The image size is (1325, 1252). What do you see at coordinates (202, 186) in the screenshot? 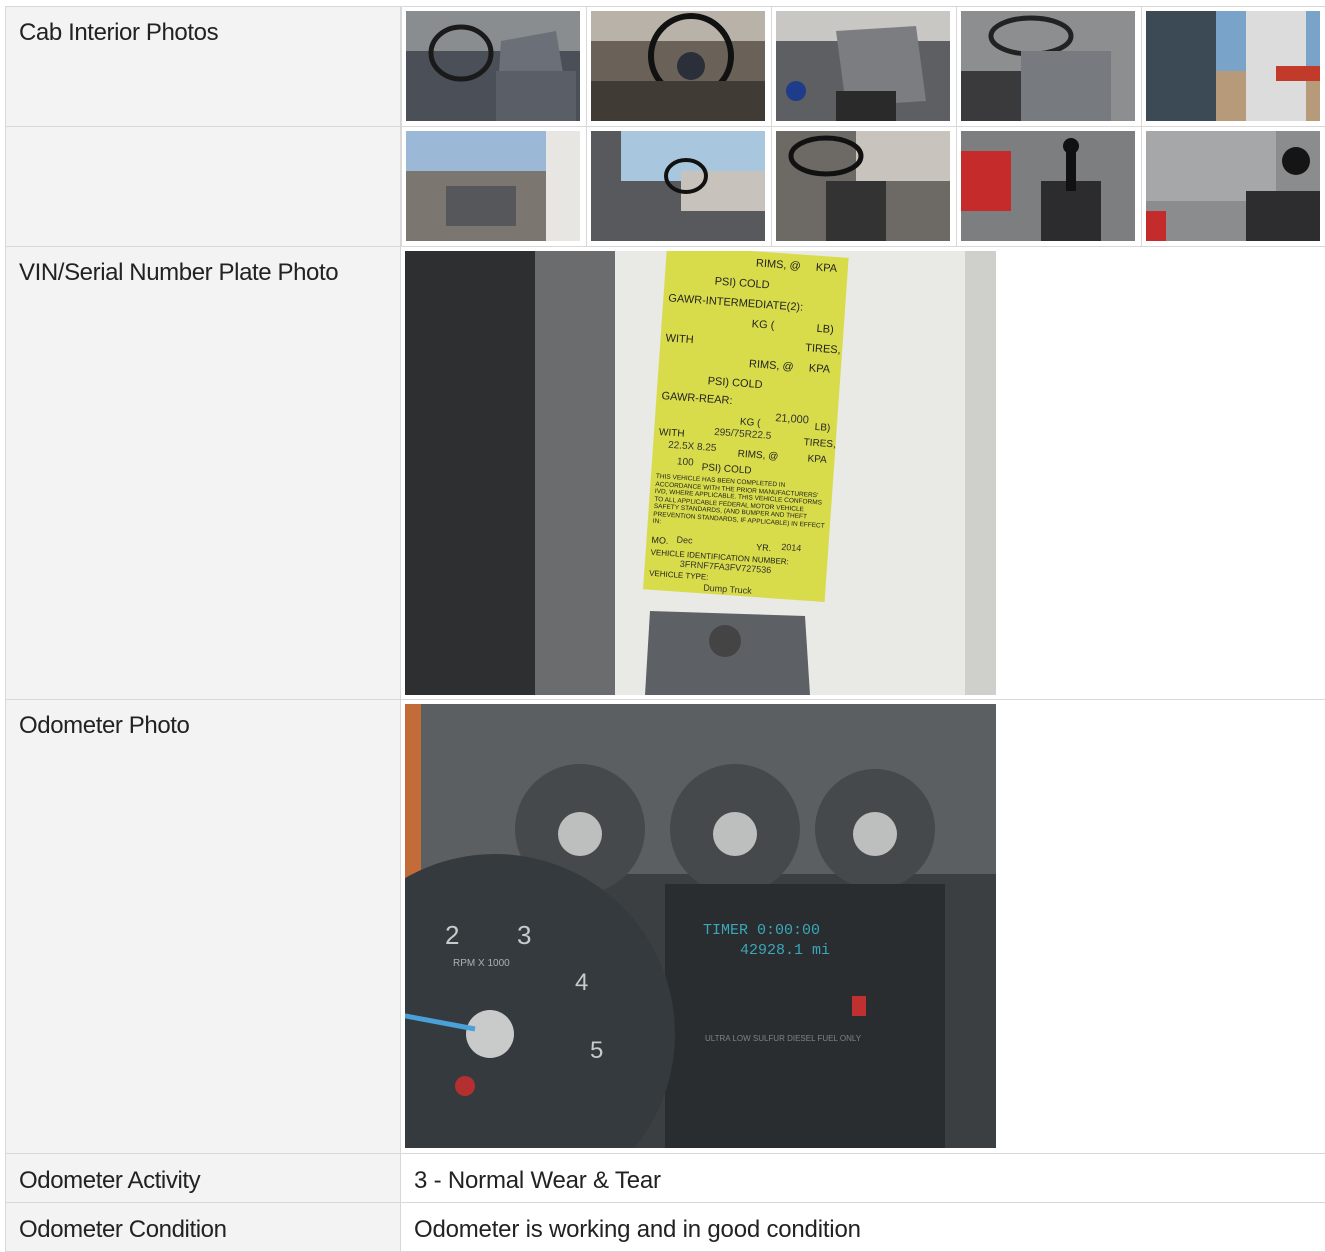
I see `cab-interior-label-empty` at bounding box center [202, 186].